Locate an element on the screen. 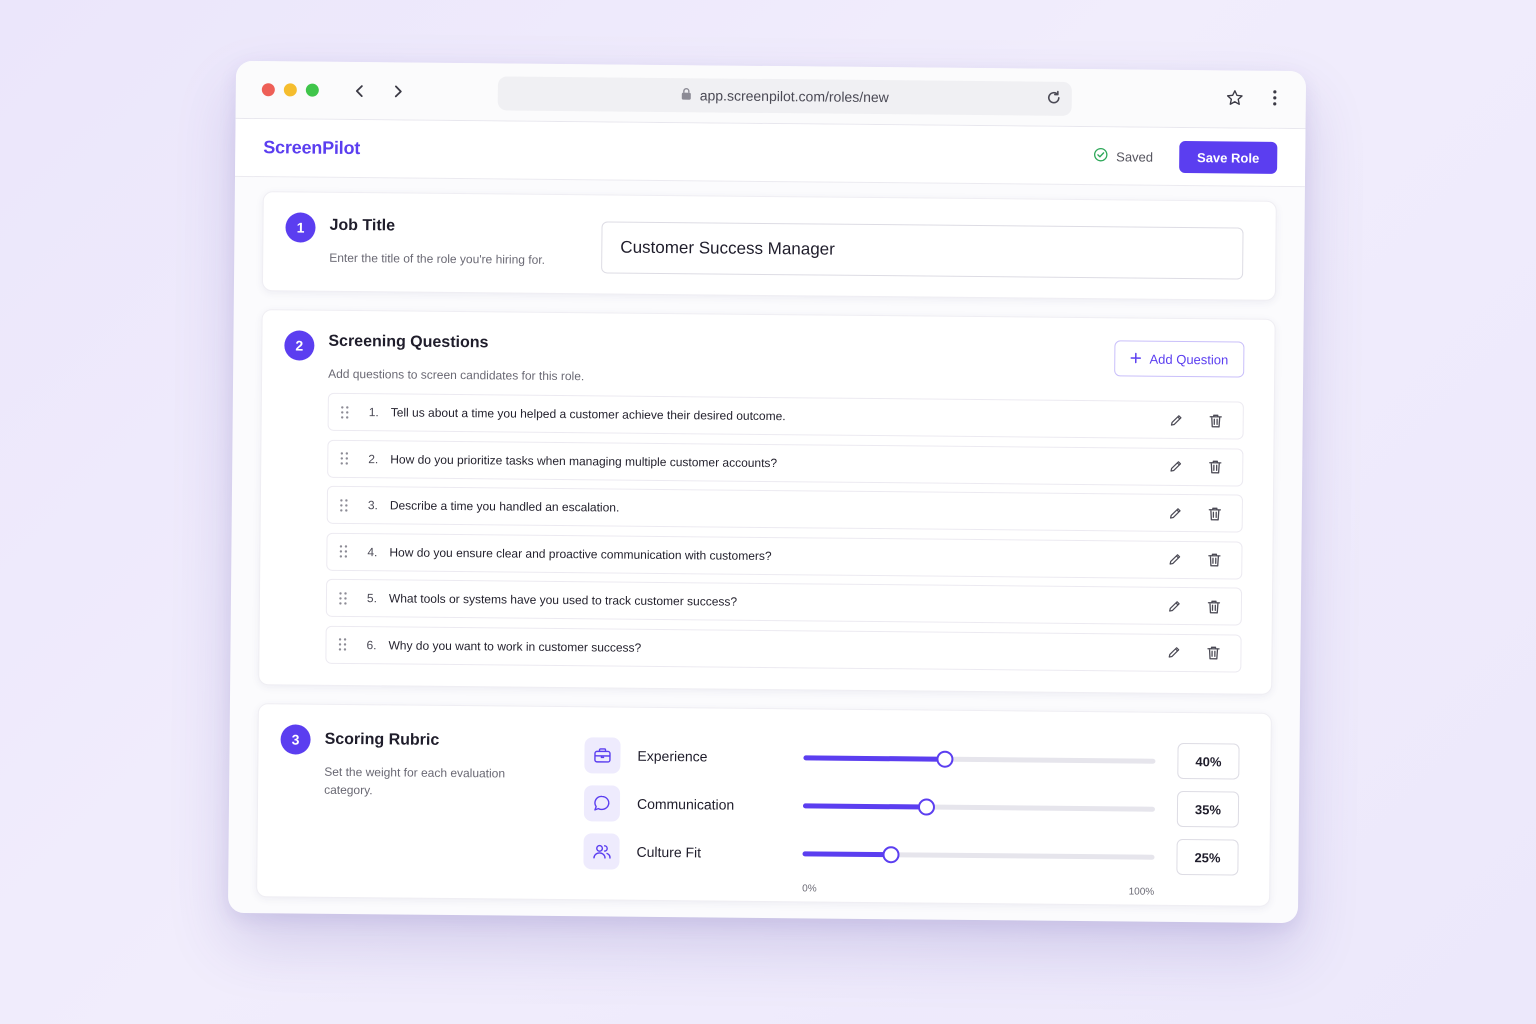  saved-status: Saved is located at coordinates (1123, 156).